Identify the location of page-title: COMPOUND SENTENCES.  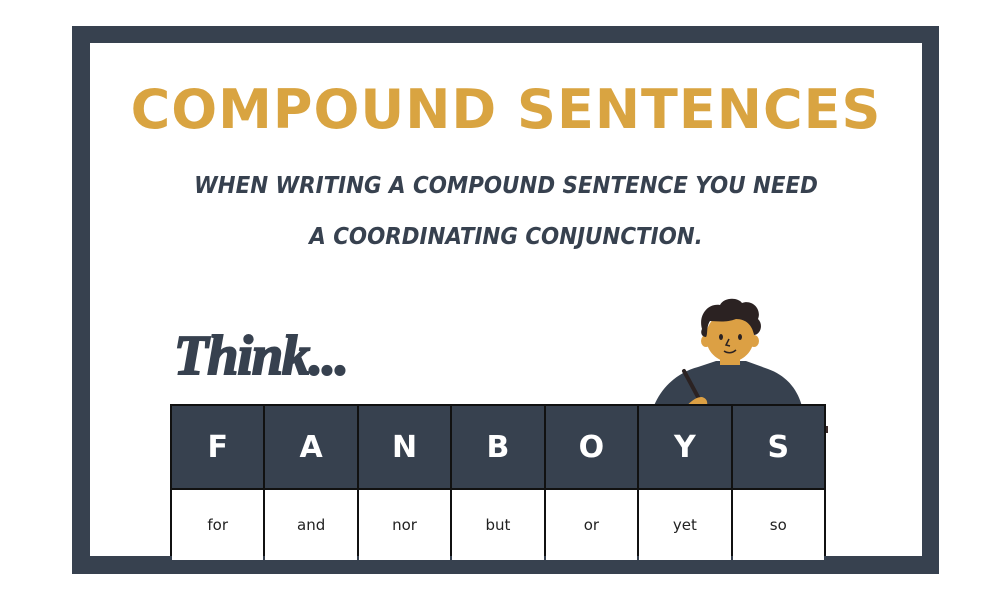
(506, 109).